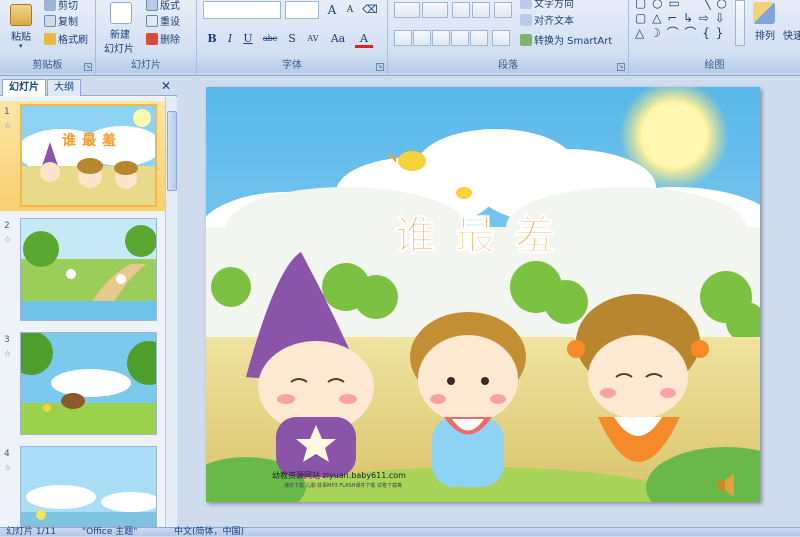 The width and height of the screenshot is (800, 537). Describe the element at coordinates (68, 6) in the screenshot. I see `cut-label: 剪切` at that location.